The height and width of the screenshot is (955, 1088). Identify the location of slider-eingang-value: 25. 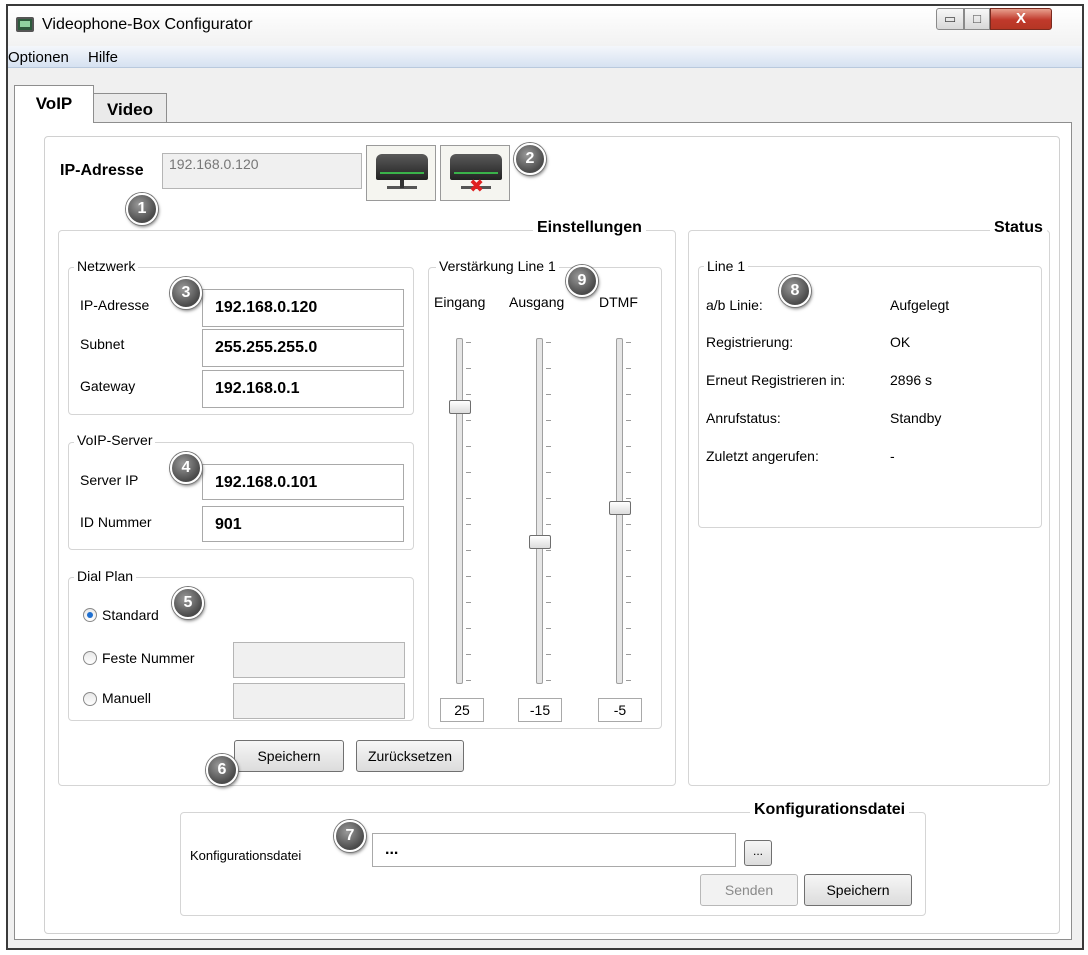
(462, 710).